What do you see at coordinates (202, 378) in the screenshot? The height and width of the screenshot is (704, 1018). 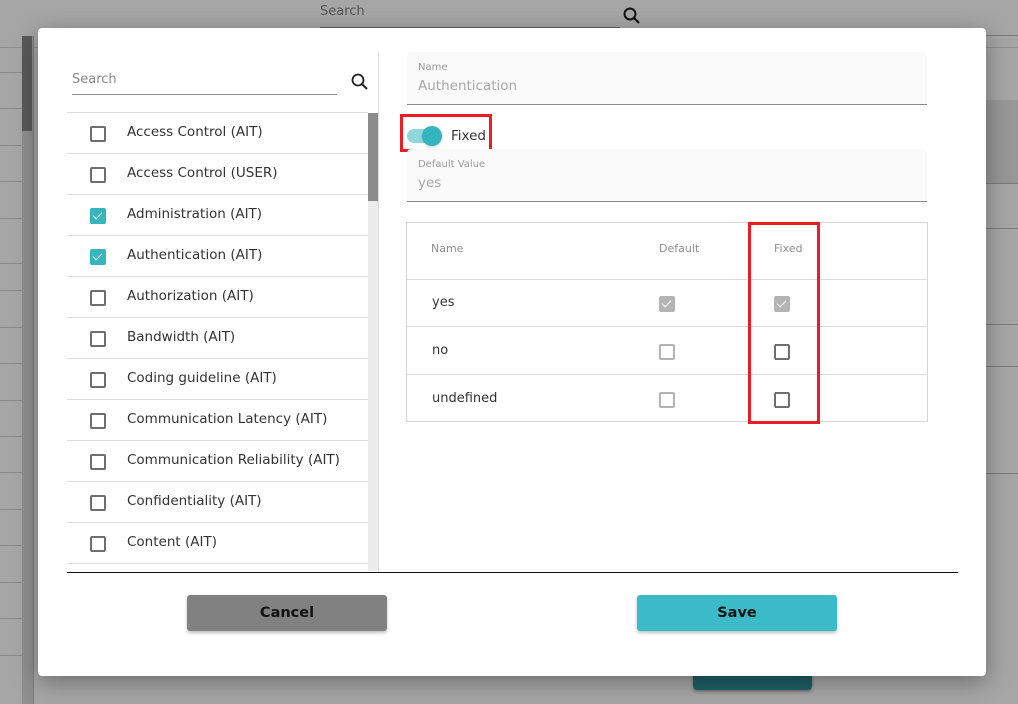 I see `category-label: Coding guideline (AIT)` at bounding box center [202, 378].